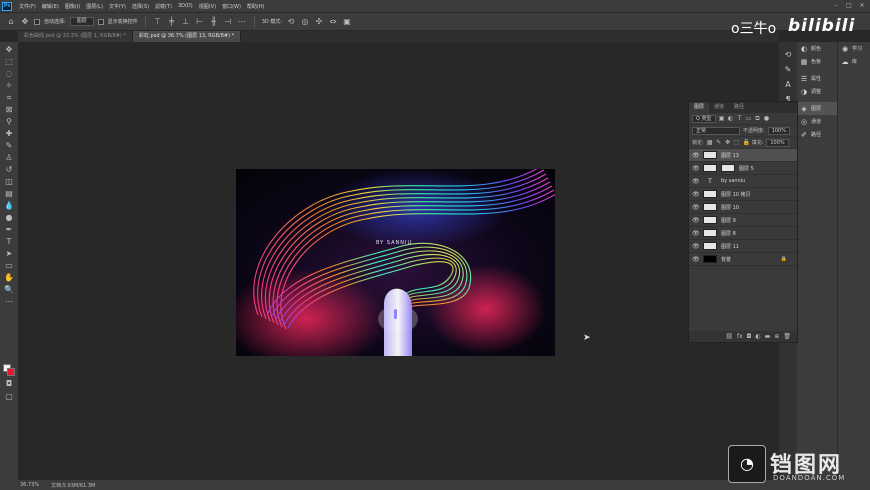 The height and width of the screenshot is (490, 870). Describe the element at coordinates (722, 118) in the screenshot. I see `filter-pixel-icon: ▣` at that location.